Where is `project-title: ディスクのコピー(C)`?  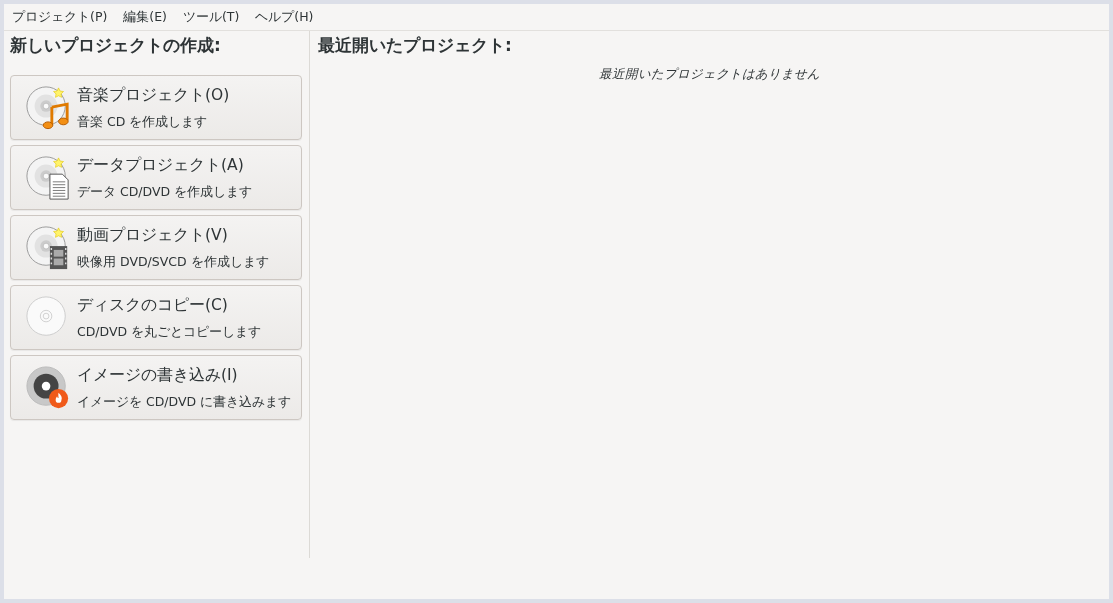
project-title: ディスクのコピー(C) is located at coordinates (153, 305).